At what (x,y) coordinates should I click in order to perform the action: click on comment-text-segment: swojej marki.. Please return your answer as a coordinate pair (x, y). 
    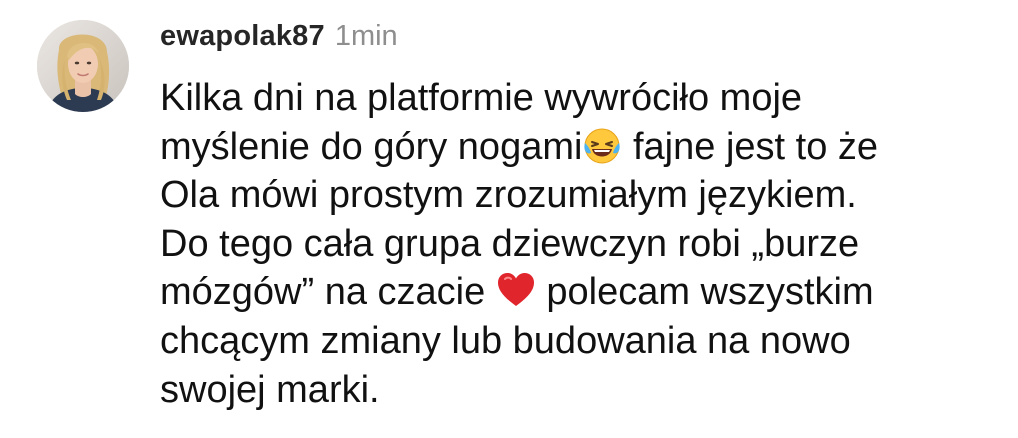
    Looking at the image, I should click on (270, 389).